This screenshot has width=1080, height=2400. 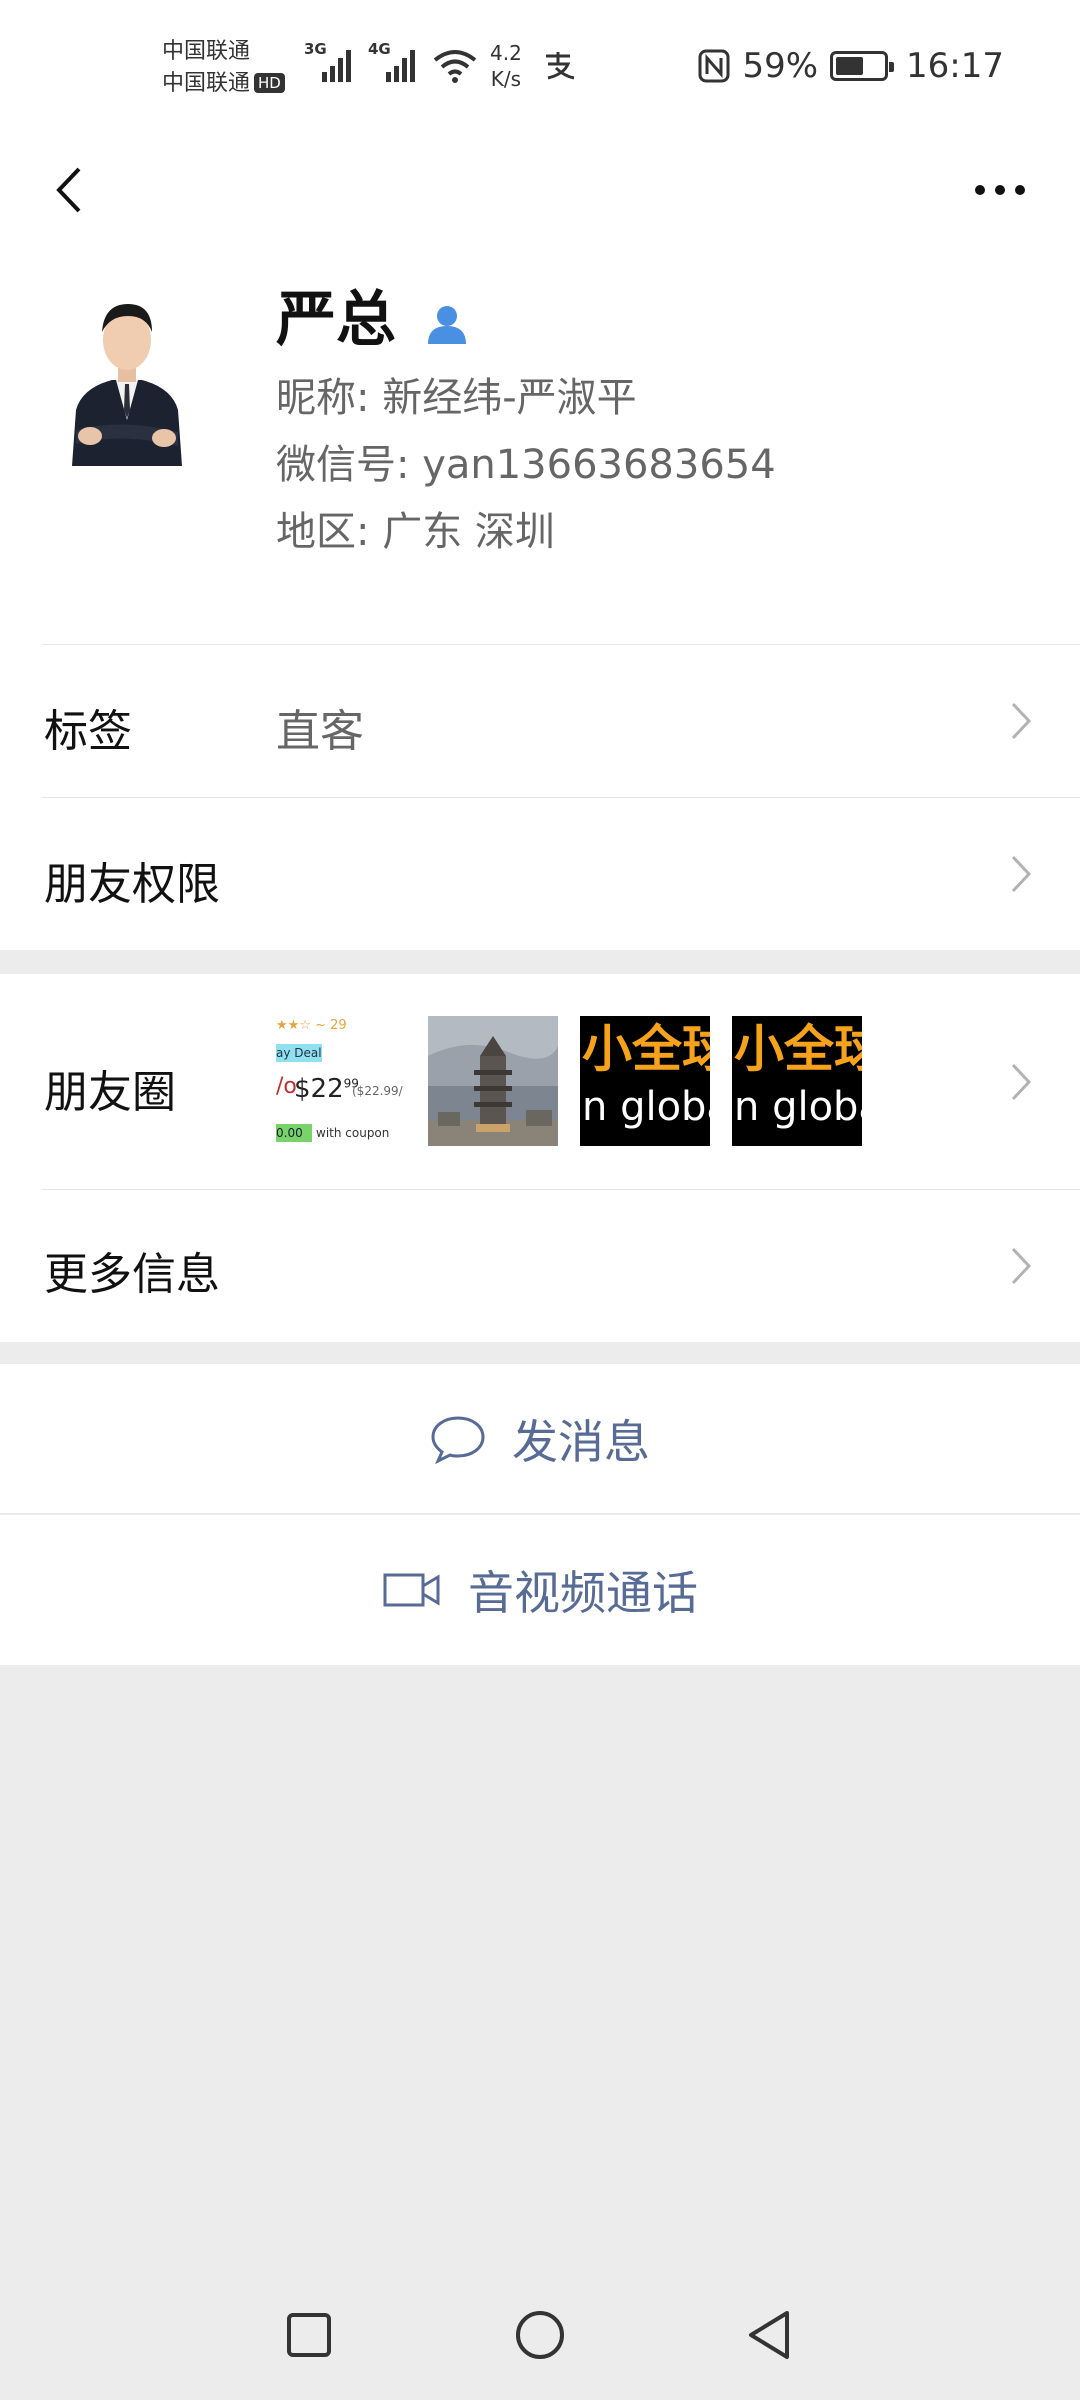 I want to click on battery-percent: 59%, so click(x=780, y=66).